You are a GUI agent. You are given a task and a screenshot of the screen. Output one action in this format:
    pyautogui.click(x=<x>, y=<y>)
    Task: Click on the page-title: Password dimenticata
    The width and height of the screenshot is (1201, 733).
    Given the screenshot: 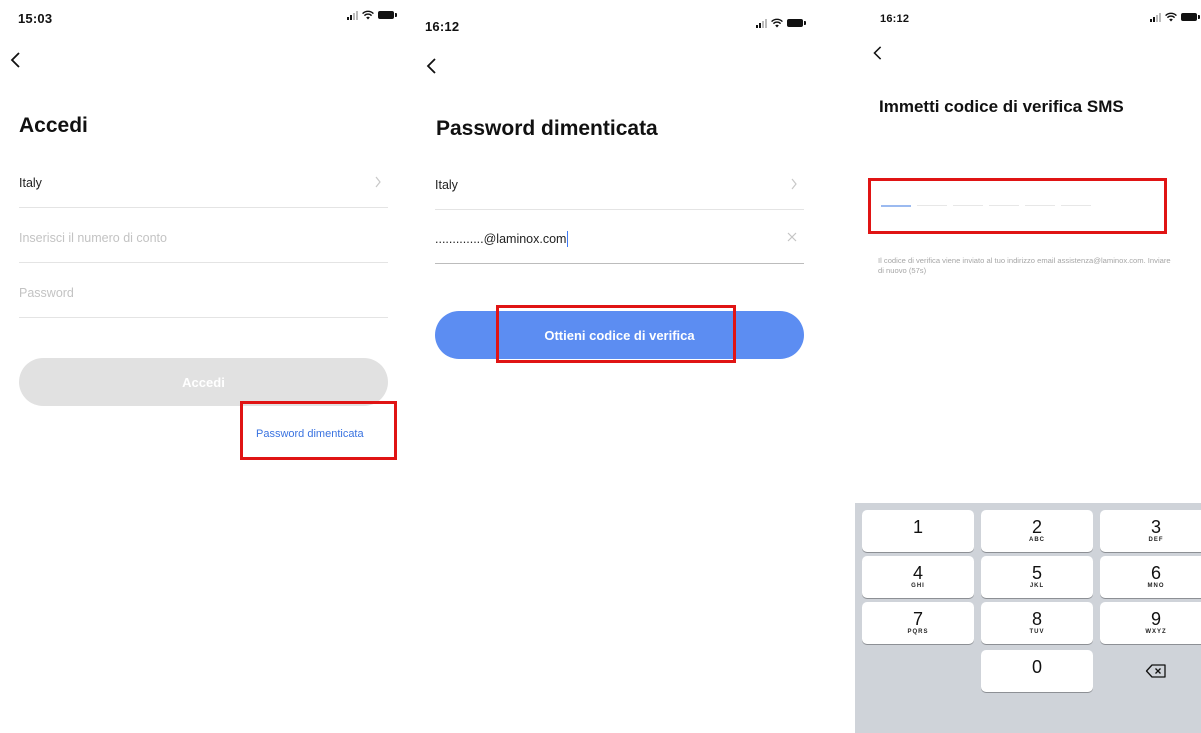 What is the action you would take?
    pyautogui.click(x=547, y=128)
    